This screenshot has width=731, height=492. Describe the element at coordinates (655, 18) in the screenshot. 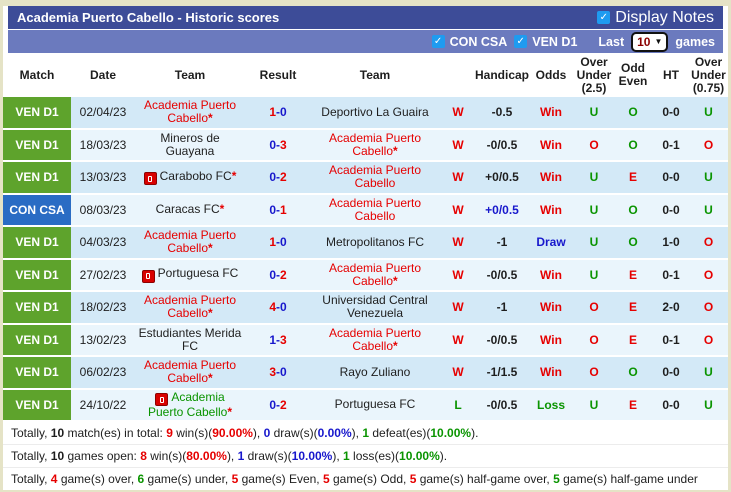

I see `display-notes-toggle: ✓ Display Notes` at that location.